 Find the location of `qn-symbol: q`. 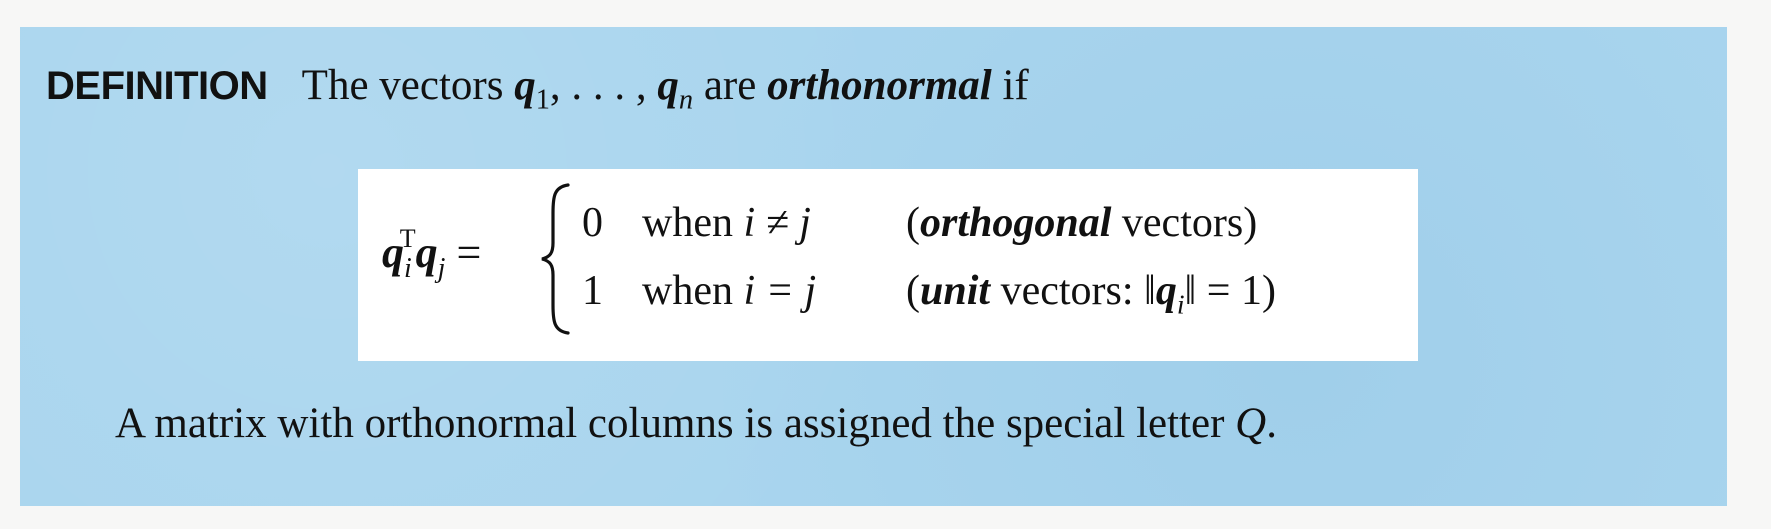

qn-symbol: q is located at coordinates (668, 85).